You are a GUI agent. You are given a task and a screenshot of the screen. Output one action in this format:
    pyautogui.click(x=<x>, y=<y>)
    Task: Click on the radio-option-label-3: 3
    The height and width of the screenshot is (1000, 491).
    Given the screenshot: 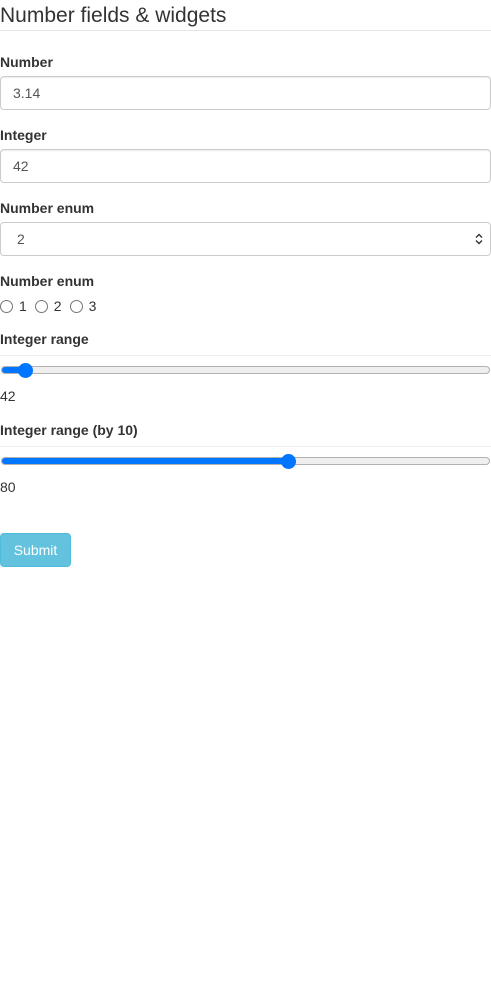 What is the action you would take?
    pyautogui.click(x=92, y=306)
    